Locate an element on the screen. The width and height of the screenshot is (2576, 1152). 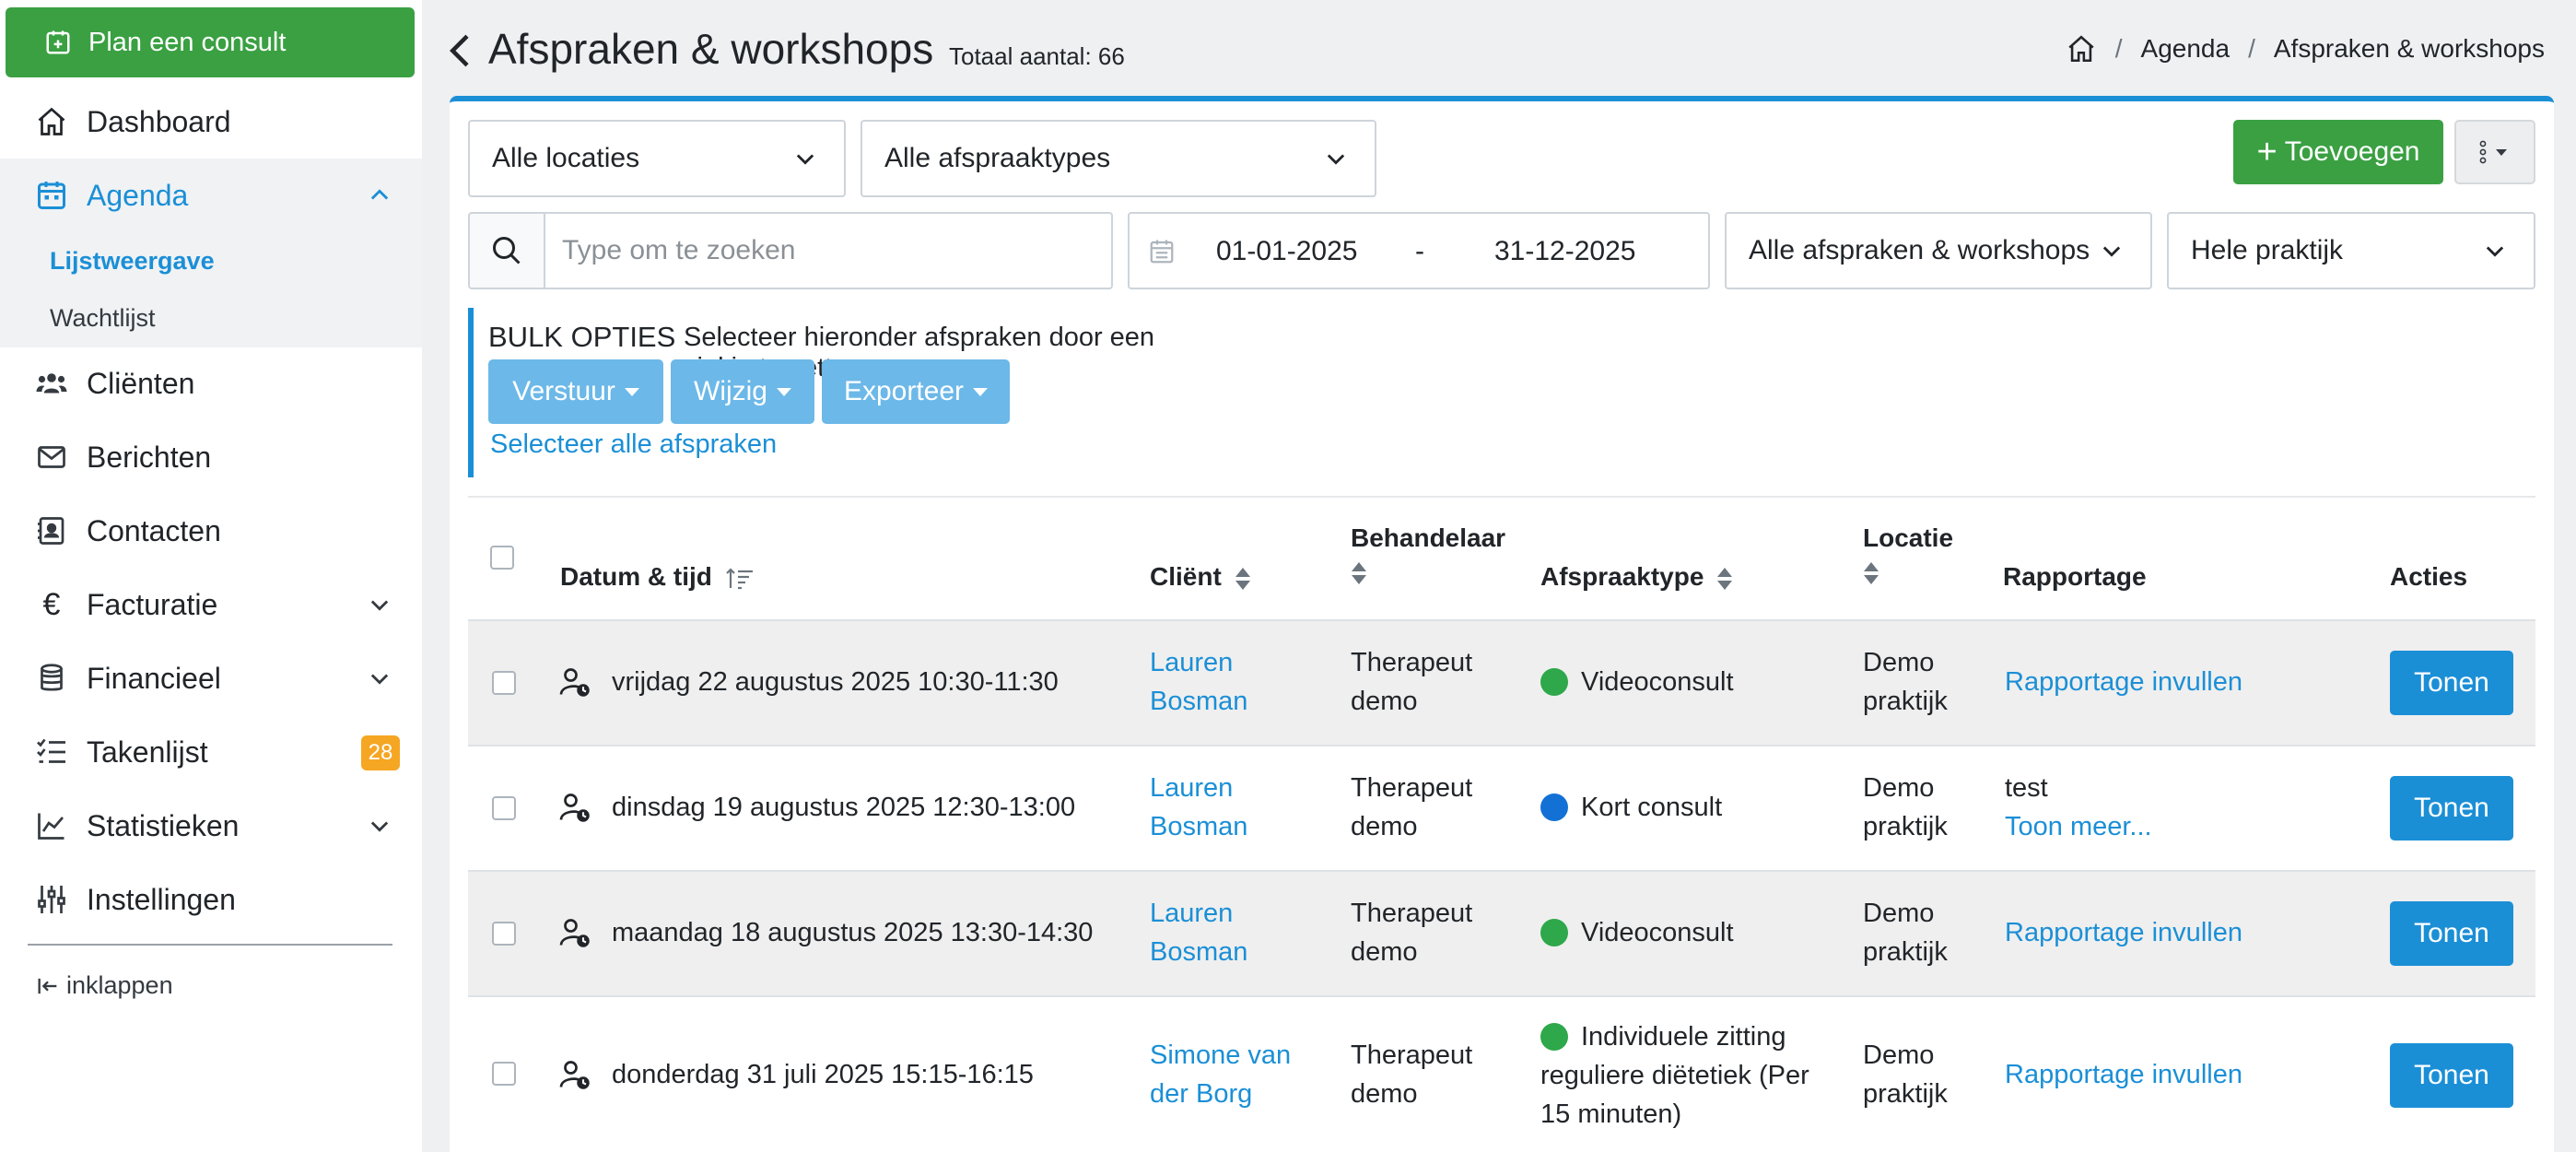
sidebar-item-statistics: Statistieken is located at coordinates (211, 826).